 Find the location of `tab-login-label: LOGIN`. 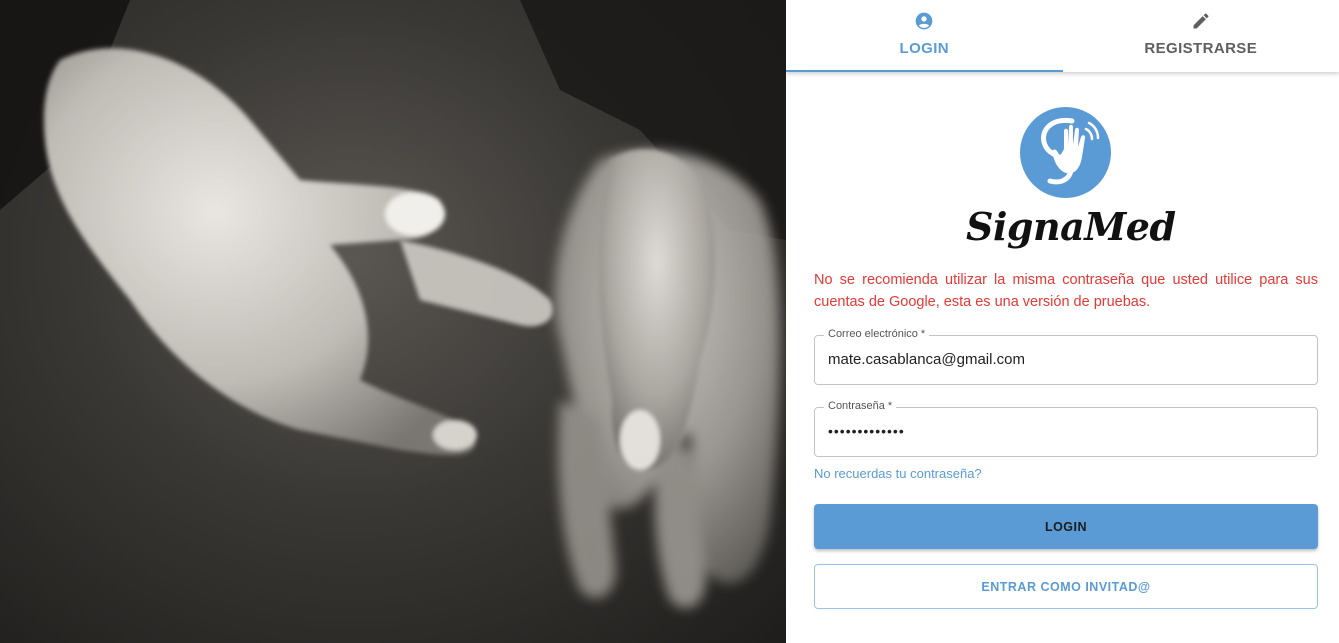

tab-login-label: LOGIN is located at coordinates (924, 48).